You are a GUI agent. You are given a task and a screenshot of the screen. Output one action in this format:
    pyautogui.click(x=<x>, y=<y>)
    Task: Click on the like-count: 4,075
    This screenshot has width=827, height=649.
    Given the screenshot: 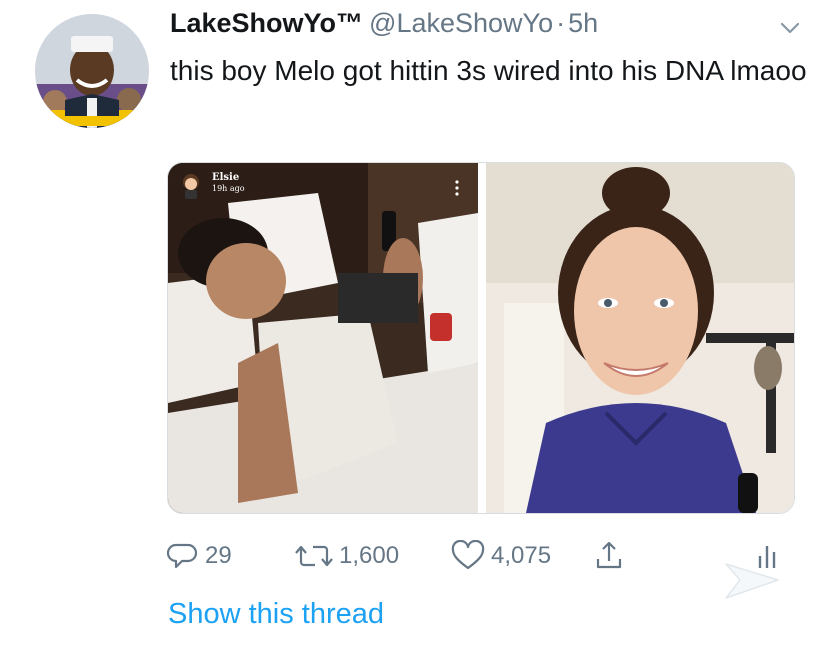 What is the action you would take?
    pyautogui.click(x=521, y=555)
    